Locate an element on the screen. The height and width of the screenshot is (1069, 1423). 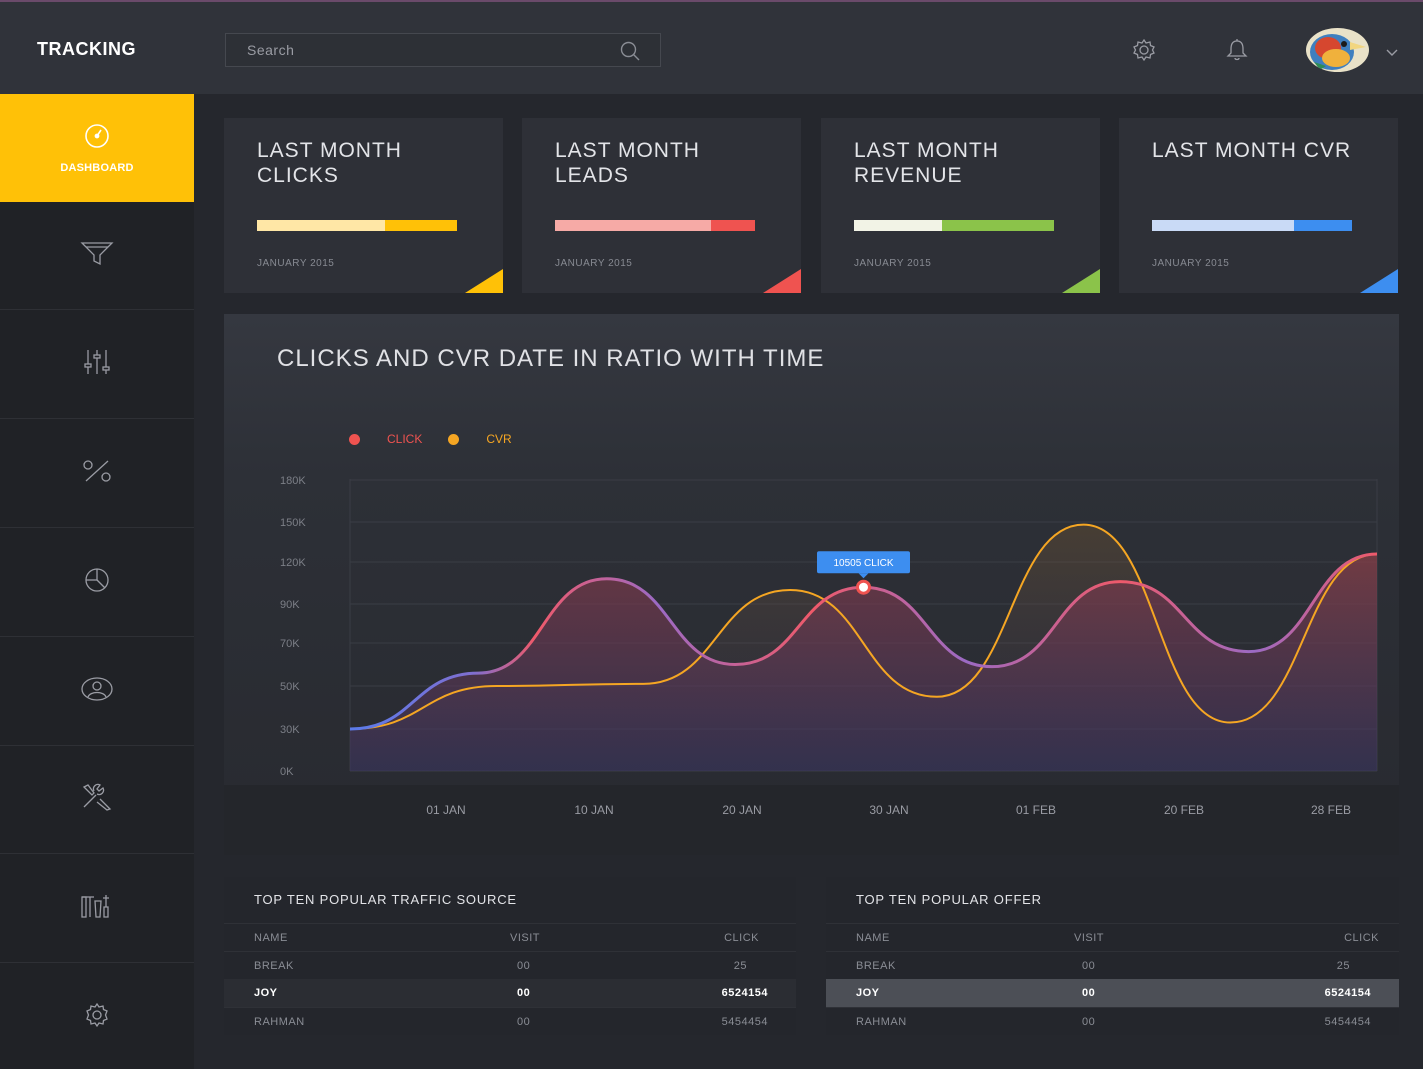
cell-name: RAHMAN is located at coordinates (279, 1022).